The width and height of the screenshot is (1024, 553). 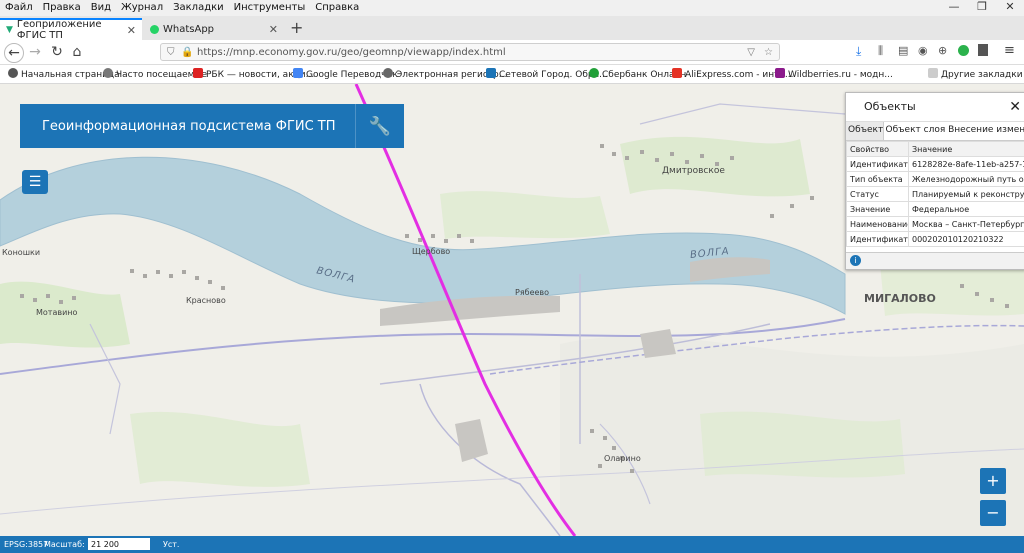 What do you see at coordinates (877, 194) in the screenshot?
I see `property-name: Статус` at bounding box center [877, 194].